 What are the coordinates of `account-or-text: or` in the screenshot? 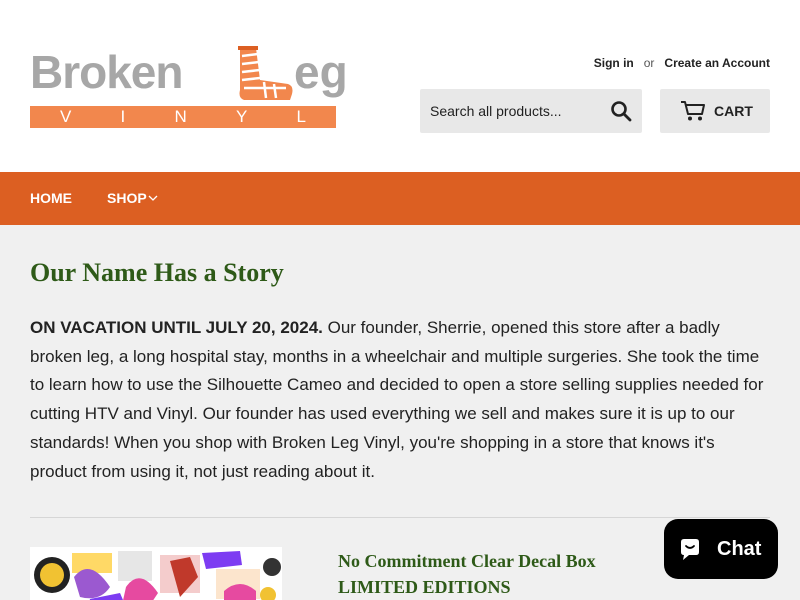 It's located at (649, 63).